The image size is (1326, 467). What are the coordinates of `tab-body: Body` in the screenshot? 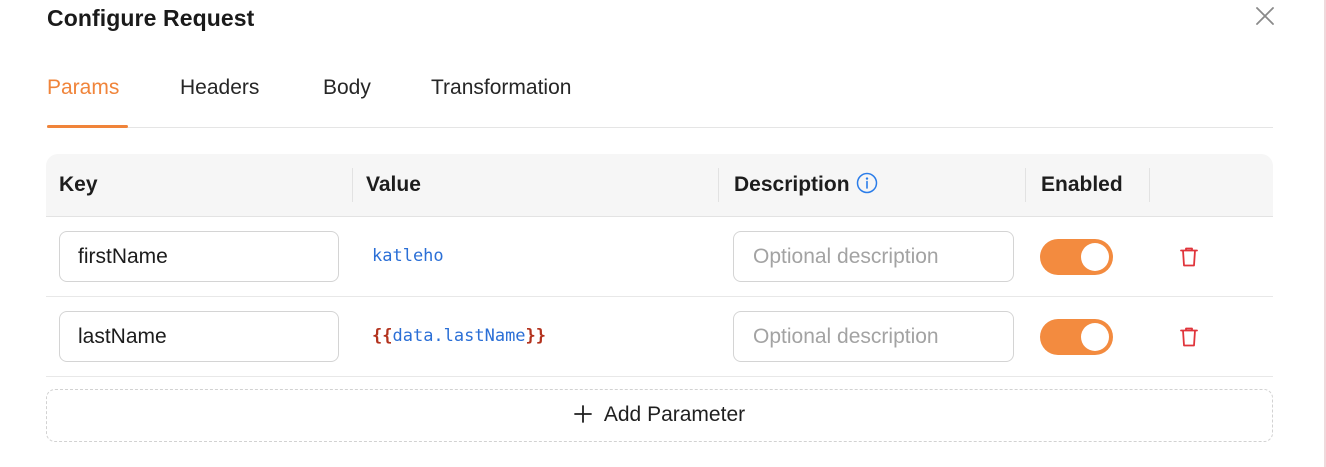 It's located at (347, 88).